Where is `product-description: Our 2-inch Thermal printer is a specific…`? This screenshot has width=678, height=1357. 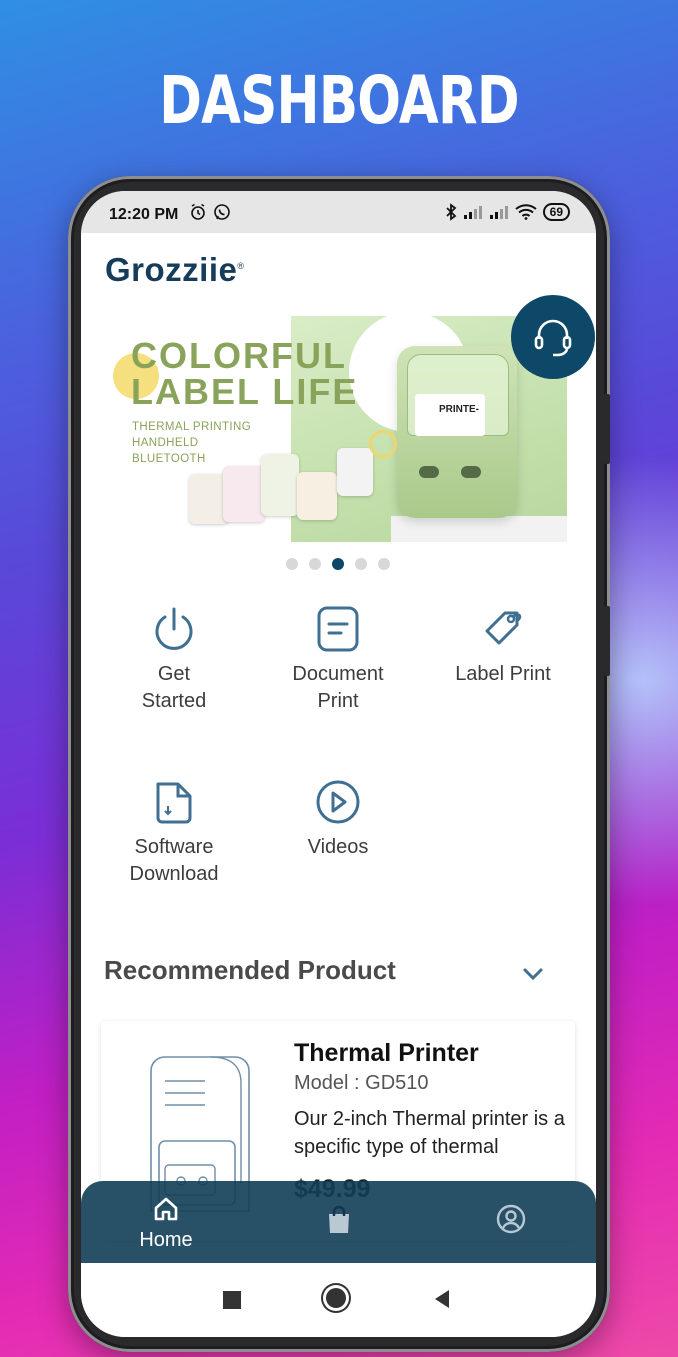
product-description: Our 2-inch Thermal printer is a specific… is located at coordinates (429, 1133).